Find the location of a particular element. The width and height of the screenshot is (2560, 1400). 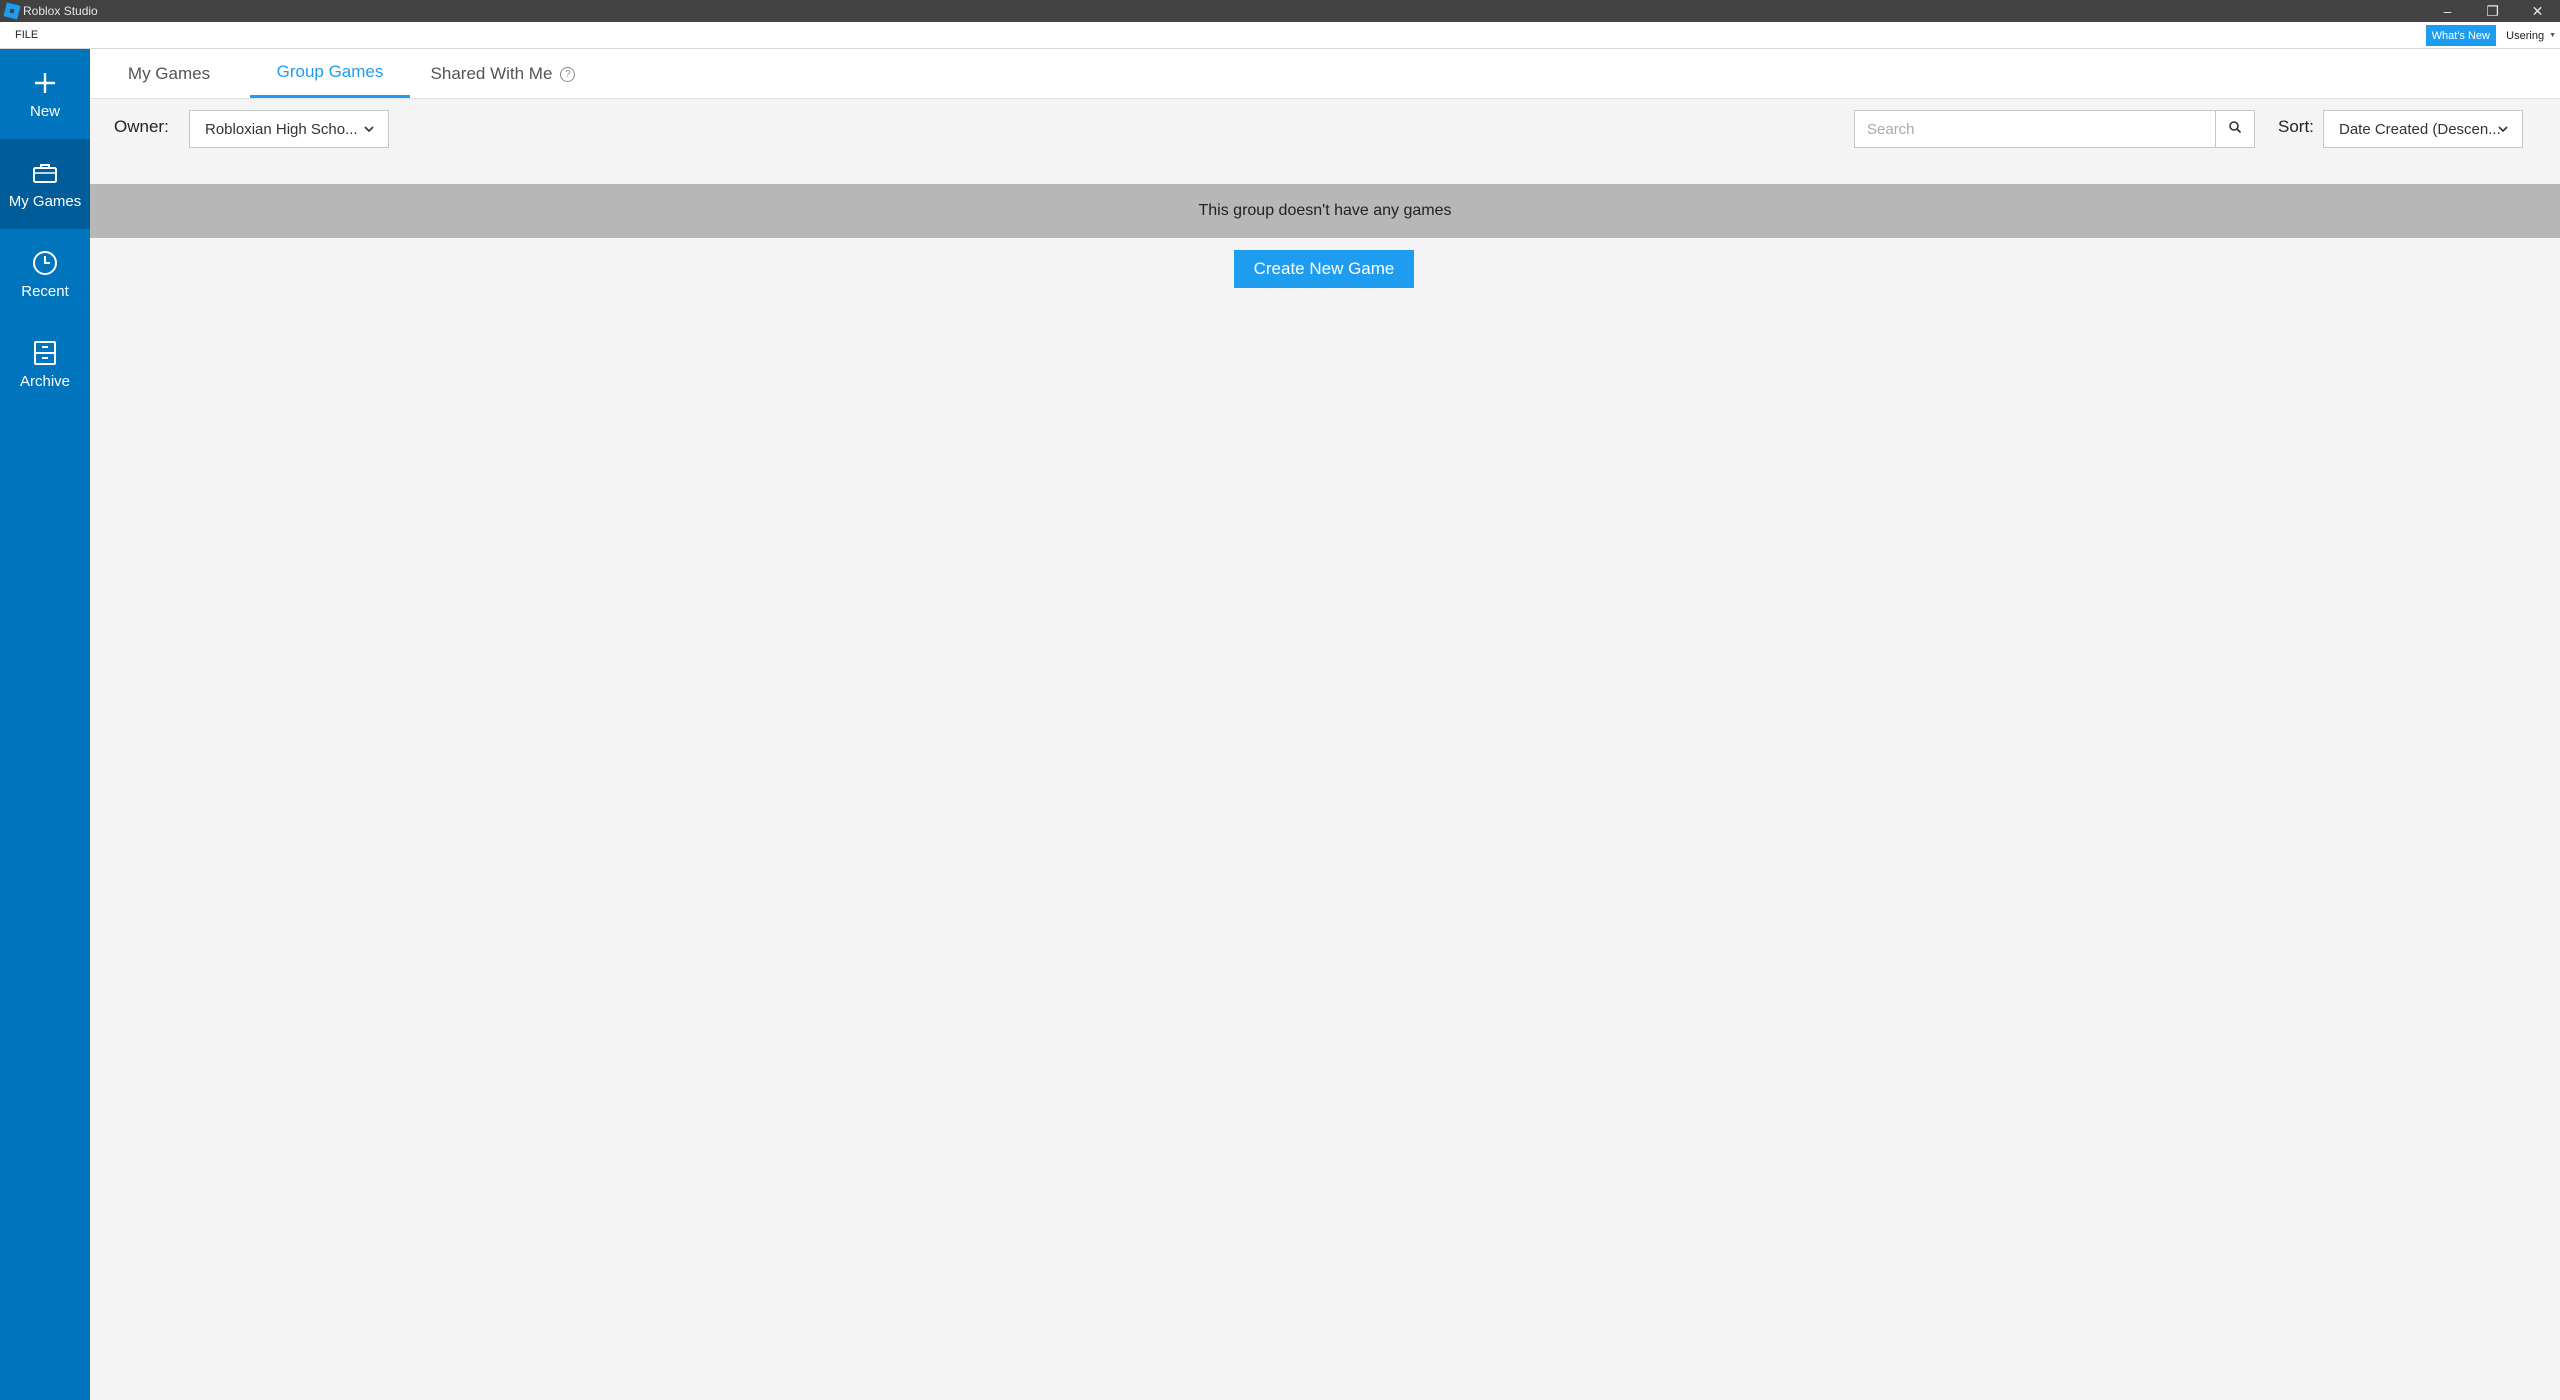

title-bar: Roblox Studio – ❐ ✕ is located at coordinates (1280, 11).